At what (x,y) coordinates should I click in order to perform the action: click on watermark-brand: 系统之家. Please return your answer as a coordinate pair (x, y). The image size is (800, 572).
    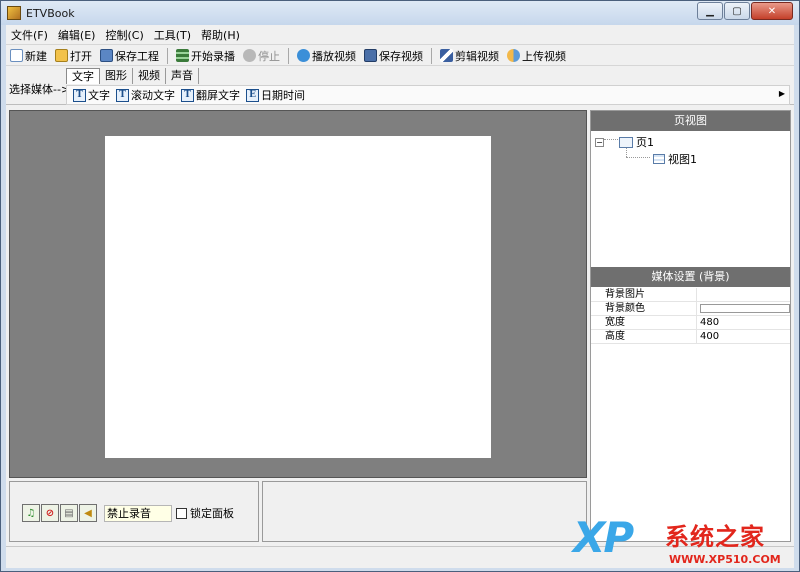
    Looking at the image, I should click on (715, 537).